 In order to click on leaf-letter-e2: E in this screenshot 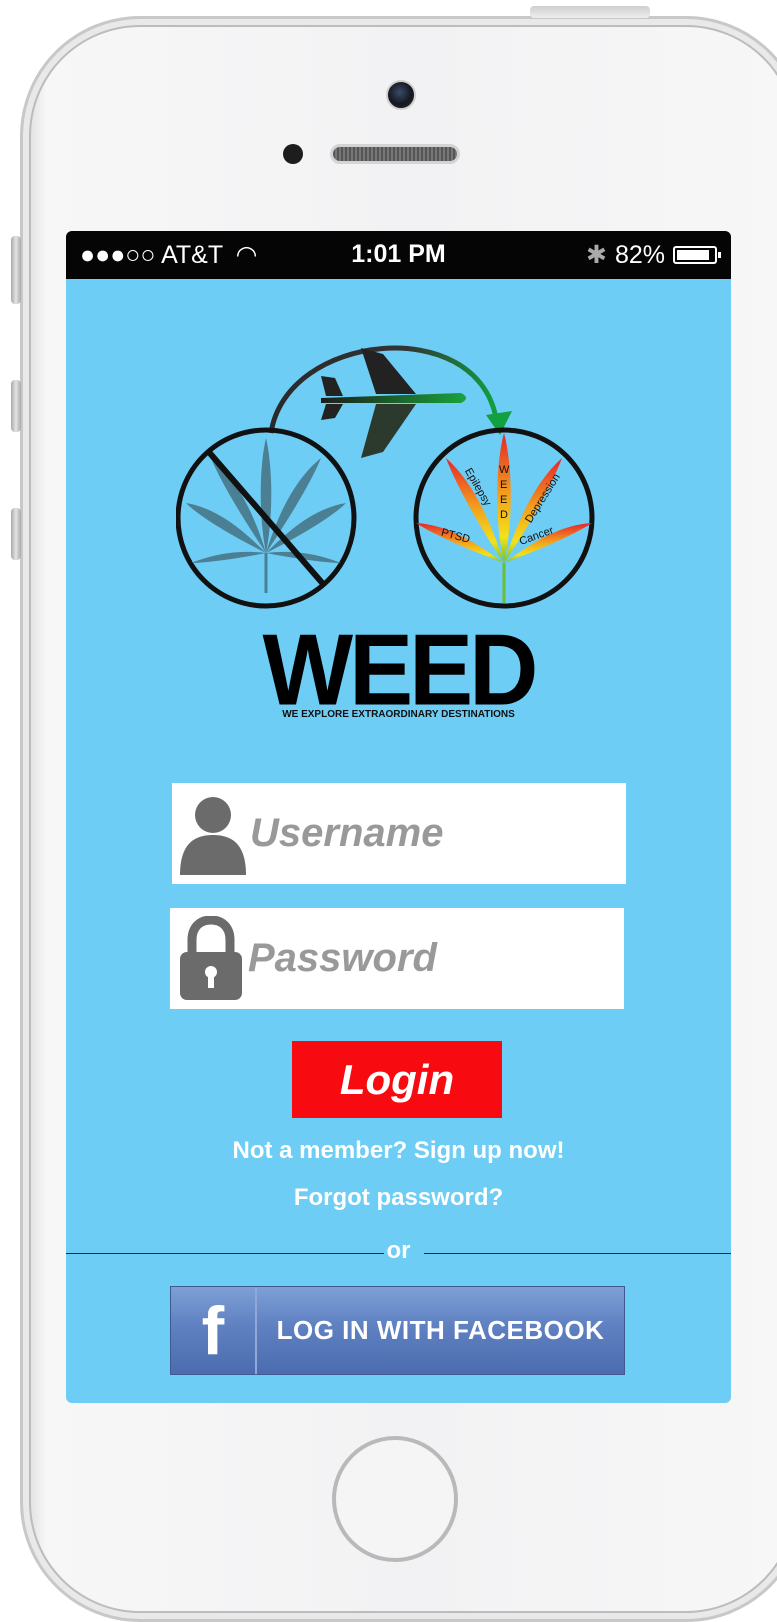, I will do `click(503, 500)`.